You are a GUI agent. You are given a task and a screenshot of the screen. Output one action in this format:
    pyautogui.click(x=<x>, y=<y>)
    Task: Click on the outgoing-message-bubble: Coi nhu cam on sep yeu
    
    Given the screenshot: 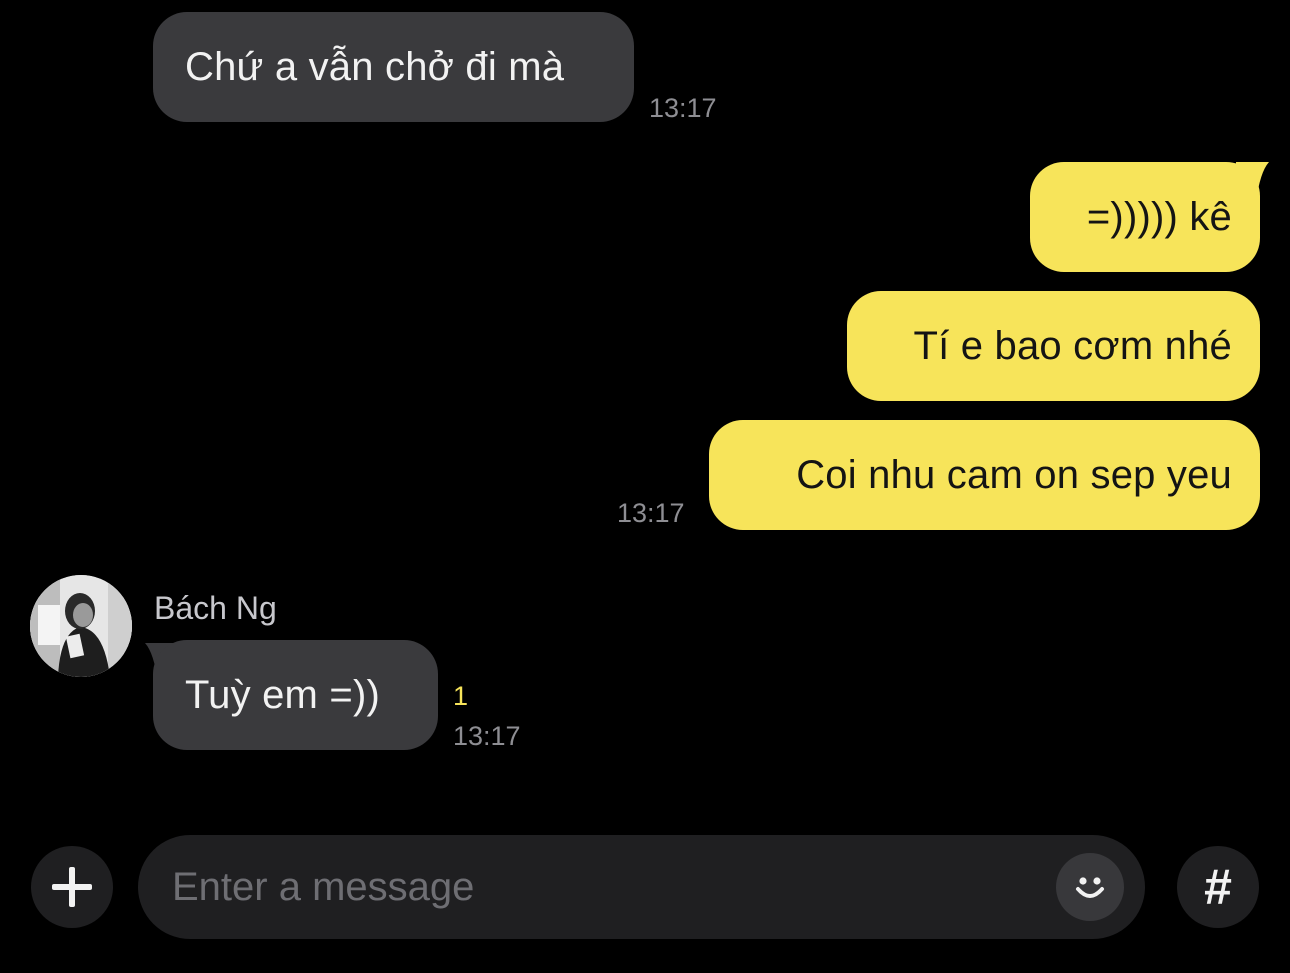 What is the action you would take?
    pyautogui.click(x=984, y=475)
    